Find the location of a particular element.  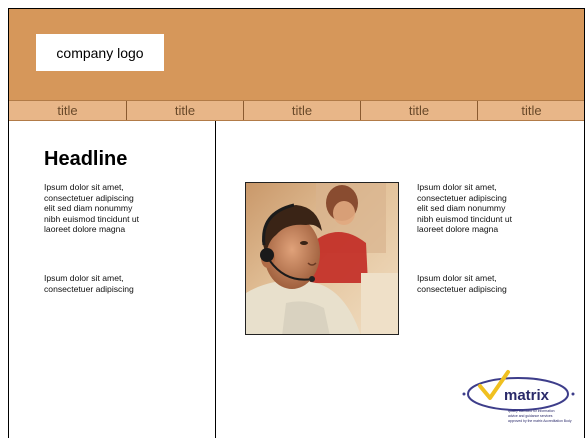

nav-item-5: title is located at coordinates (531, 110).